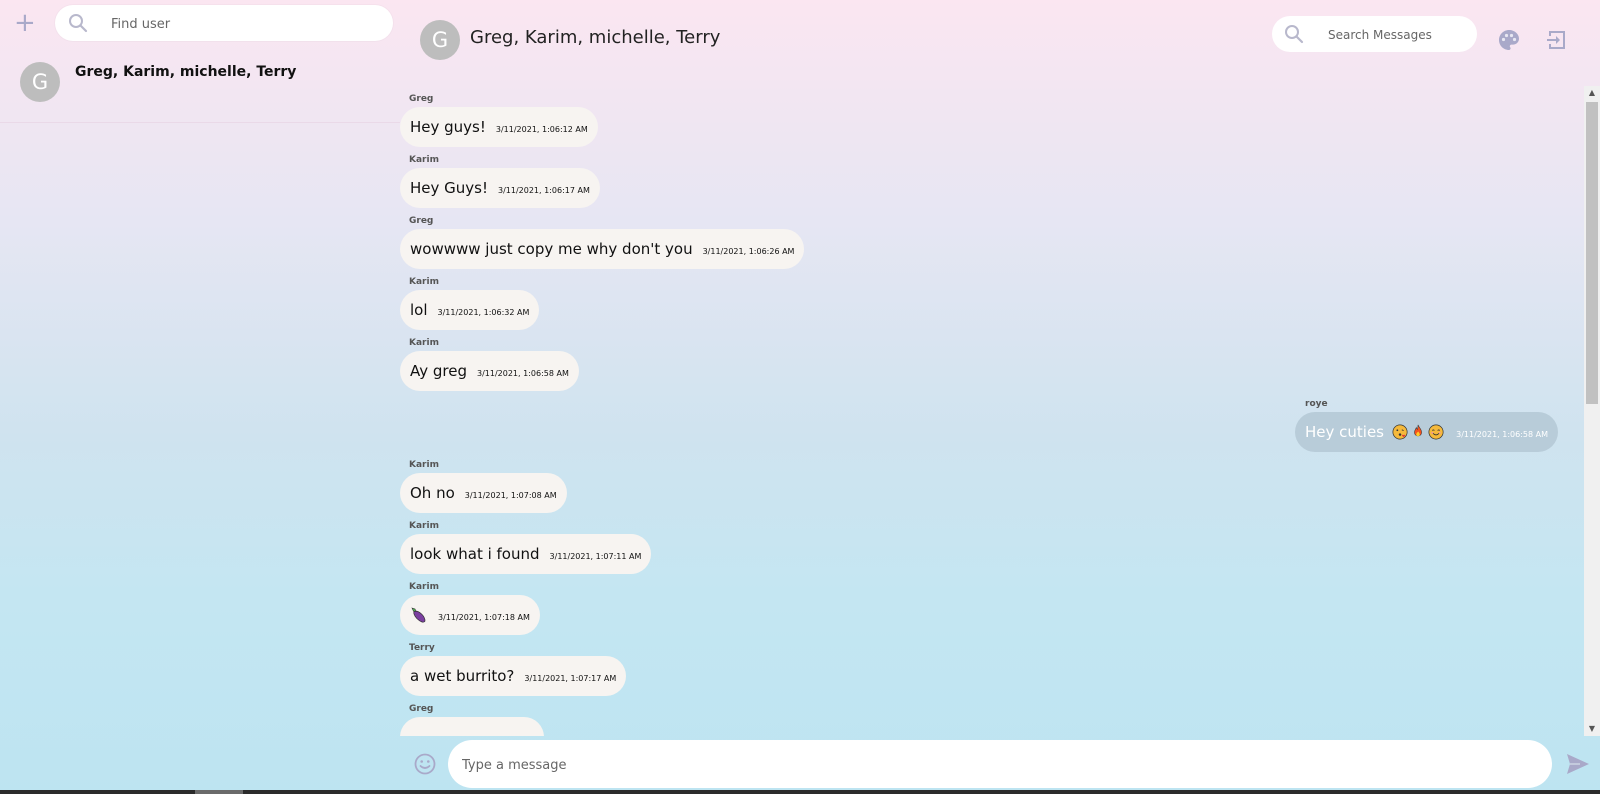 The height and width of the screenshot is (794, 1600). I want to click on message-bubble: Hey guys! 3/11/2021, 1:06:12 AM, so click(499, 127).